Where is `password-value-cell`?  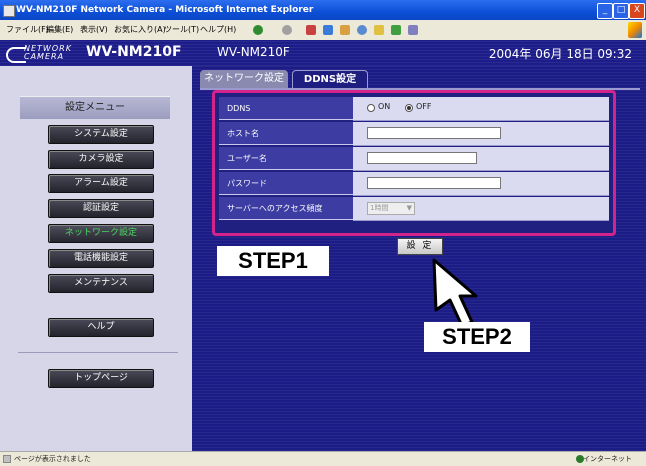 password-value-cell is located at coordinates (481, 184).